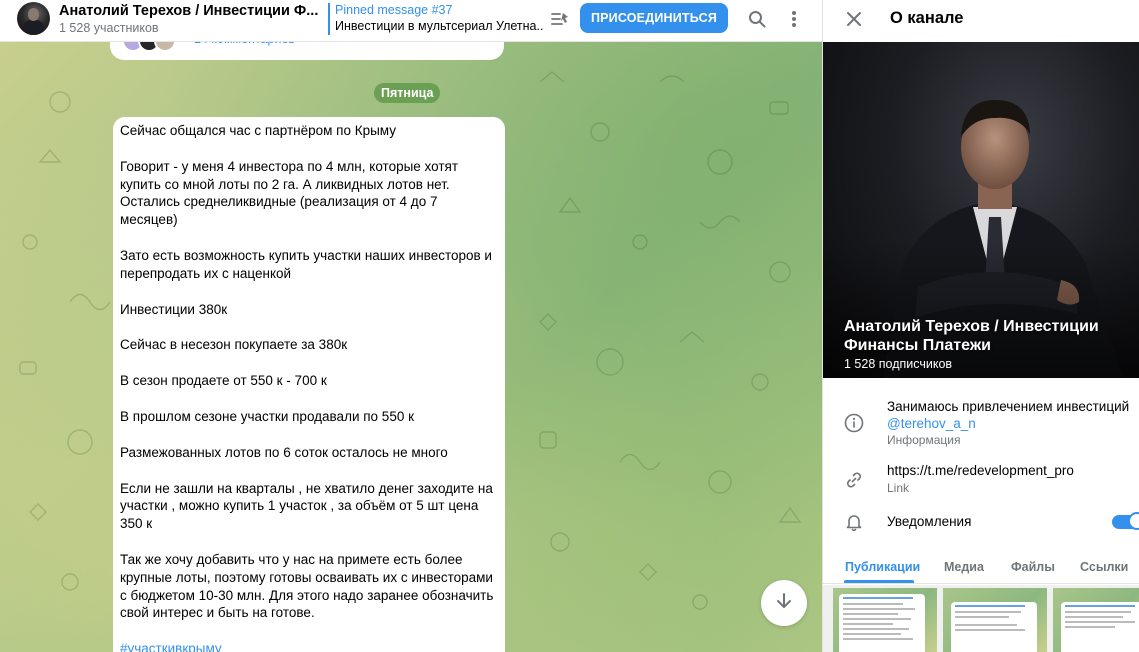 This screenshot has height=652, width=1139. What do you see at coordinates (1033, 567) in the screenshot?
I see `tab-files: Файлы` at bounding box center [1033, 567].